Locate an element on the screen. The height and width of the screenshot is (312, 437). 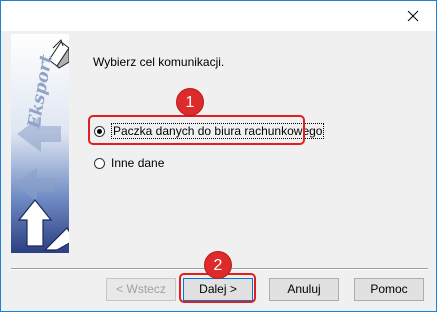
back-button: < Wstecz is located at coordinates (141, 289).